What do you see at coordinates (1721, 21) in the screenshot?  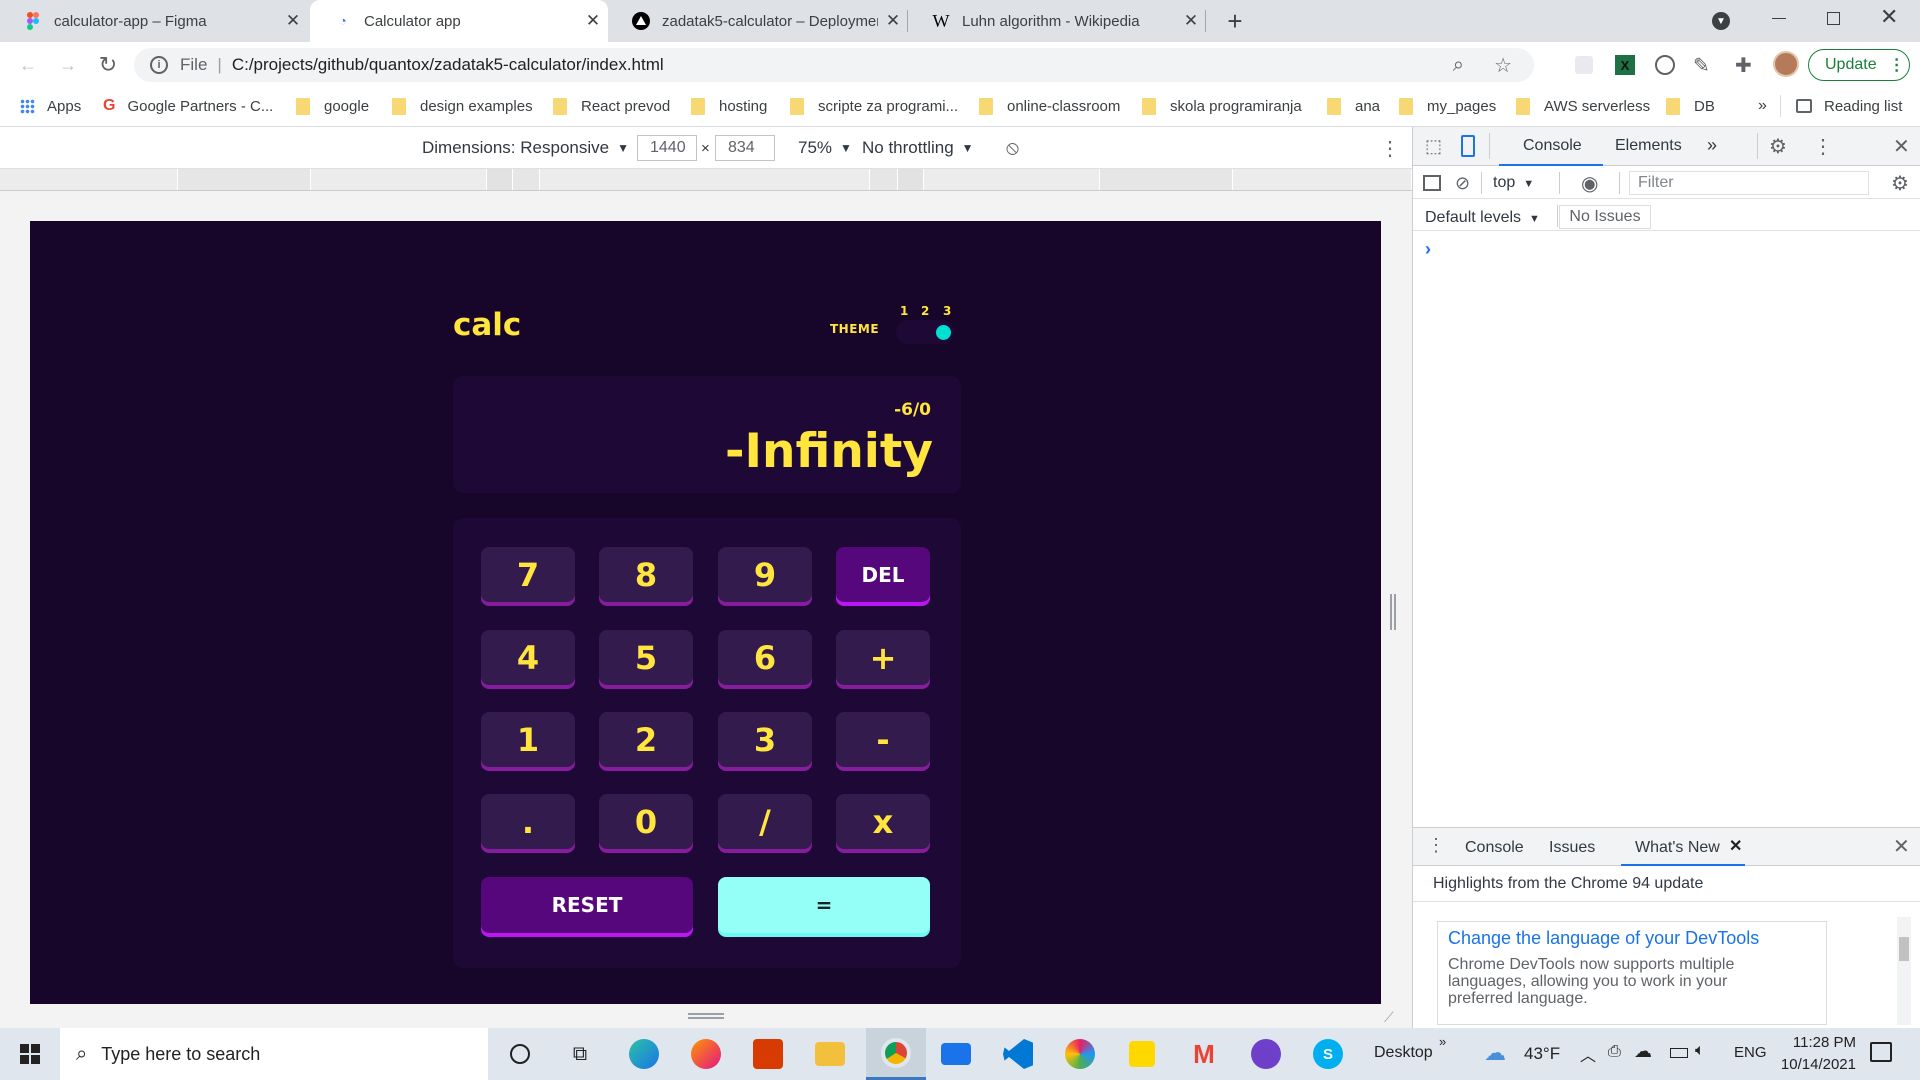 I see `tab-search-icon: ▼` at bounding box center [1721, 21].